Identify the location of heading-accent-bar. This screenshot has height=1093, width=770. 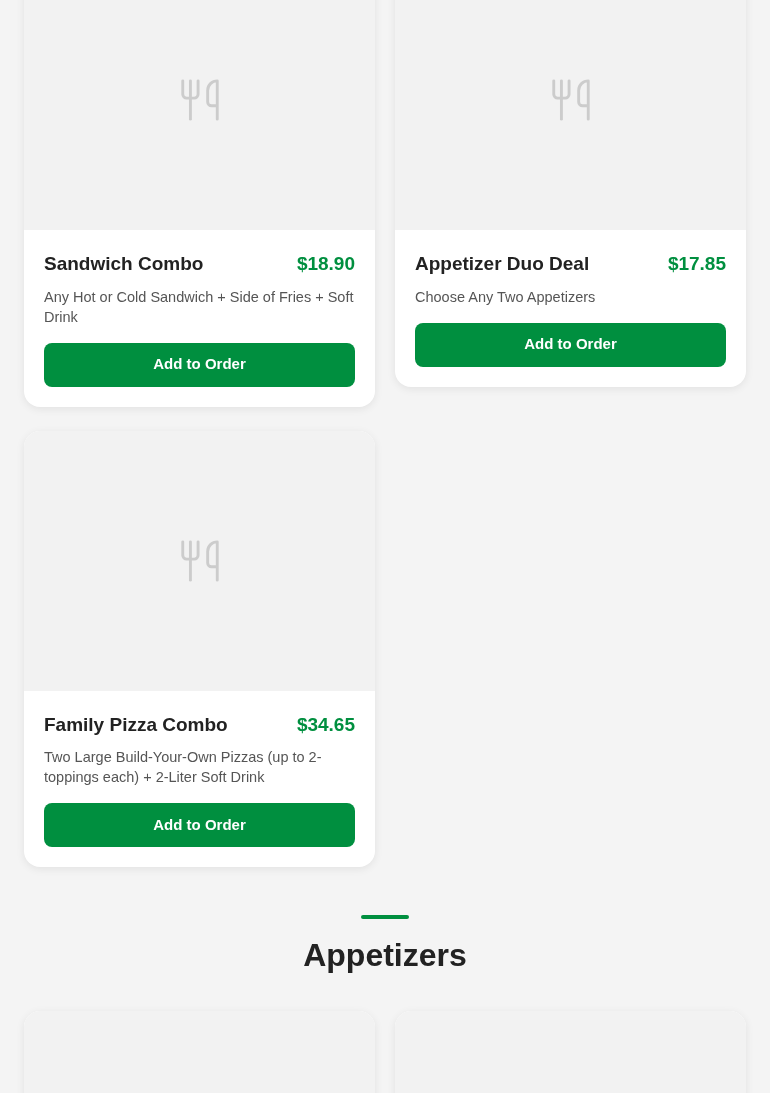
(385, 917).